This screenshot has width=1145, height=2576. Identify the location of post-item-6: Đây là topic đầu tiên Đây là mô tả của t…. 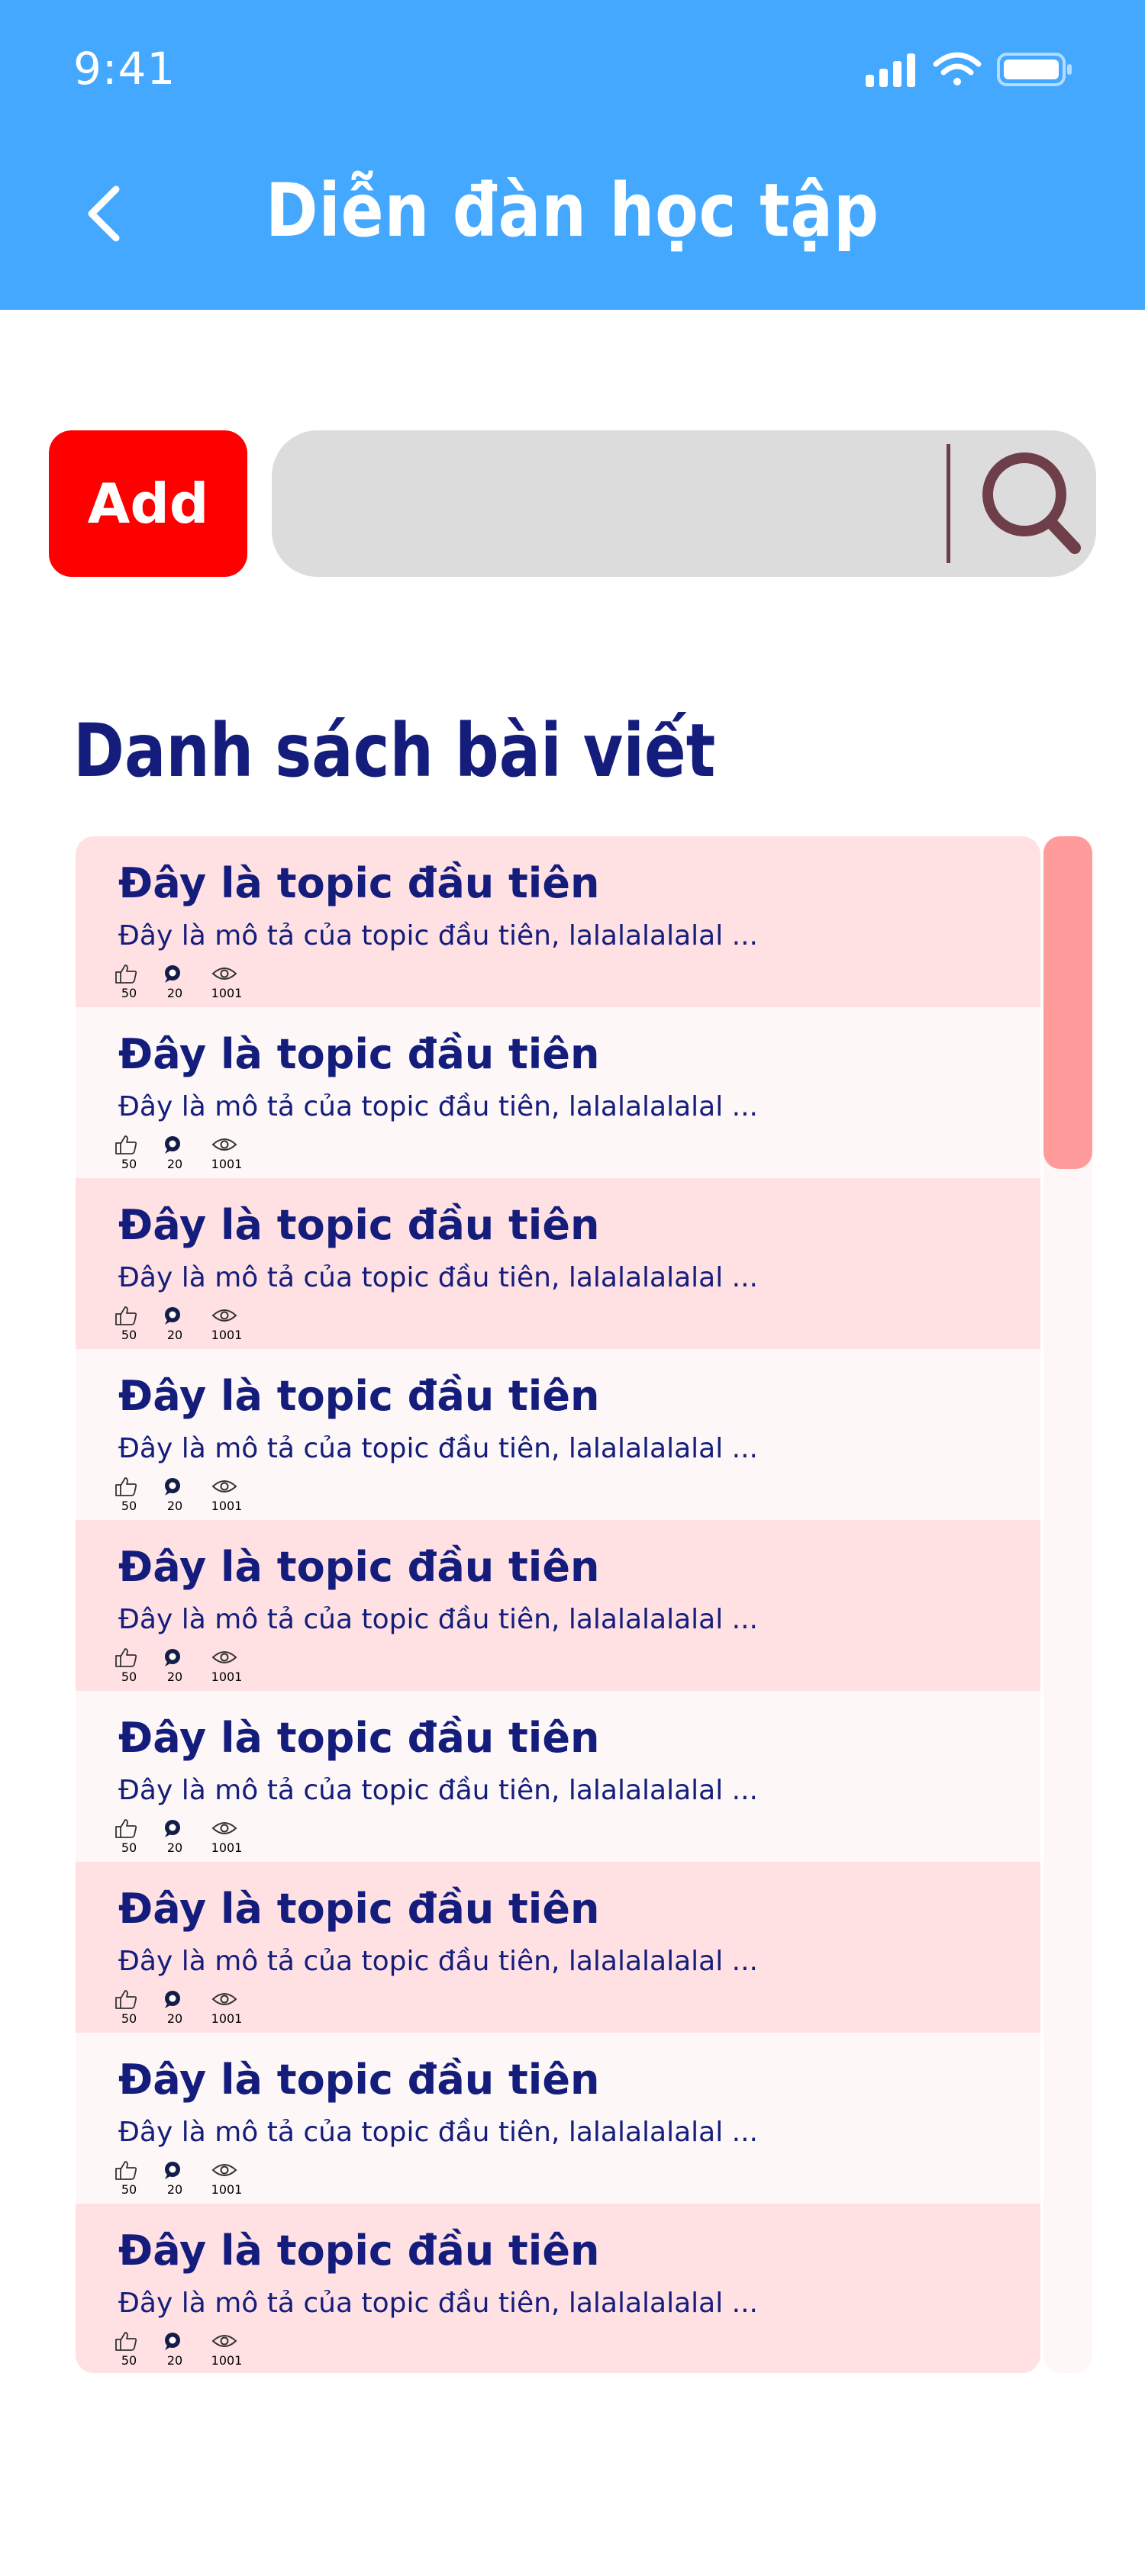
(558, 1776).